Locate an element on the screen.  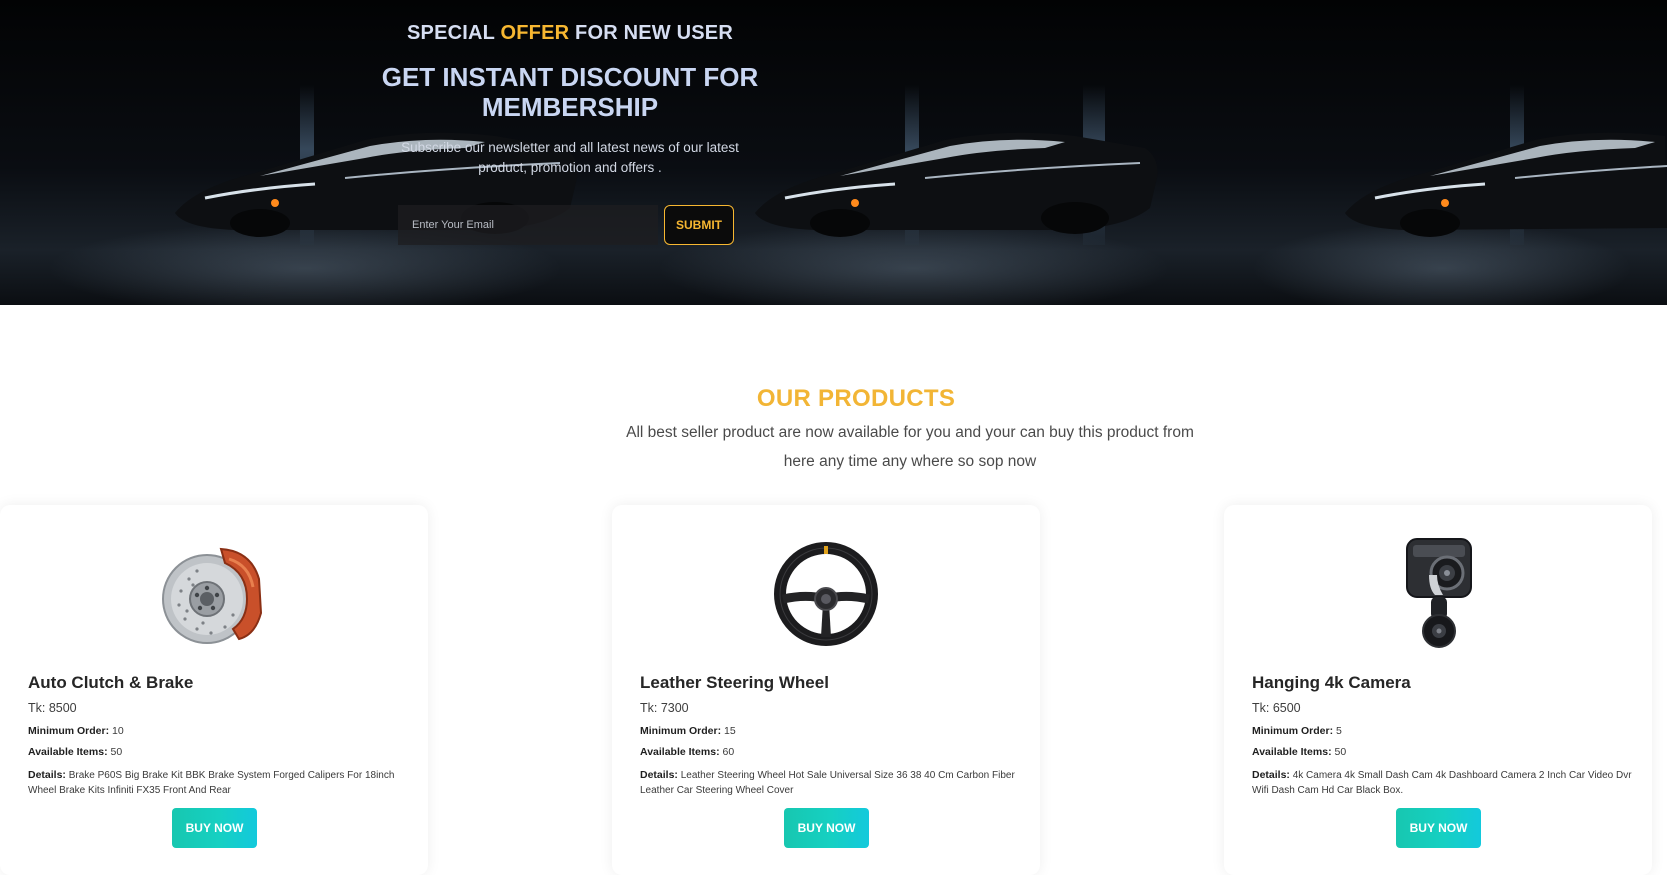
min-order-value: 10 is located at coordinates (118, 731).